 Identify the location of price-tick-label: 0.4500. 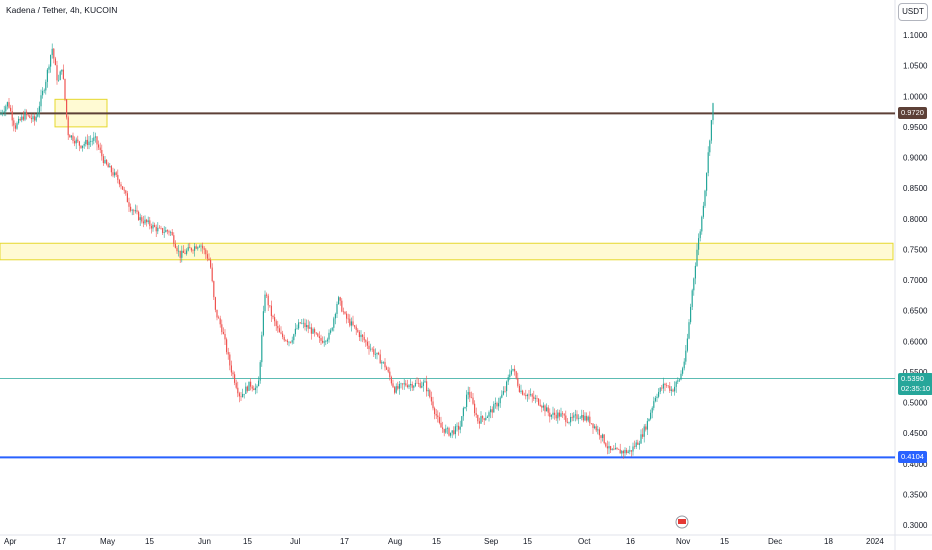
(915, 433).